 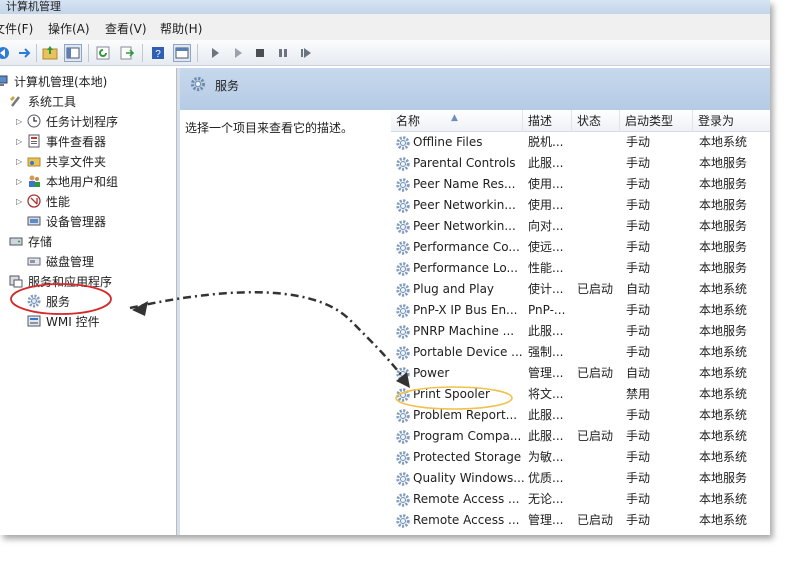 I want to click on table-row: Quality Windows... 优质... 手动 本地服务, so click(x=580, y=478).